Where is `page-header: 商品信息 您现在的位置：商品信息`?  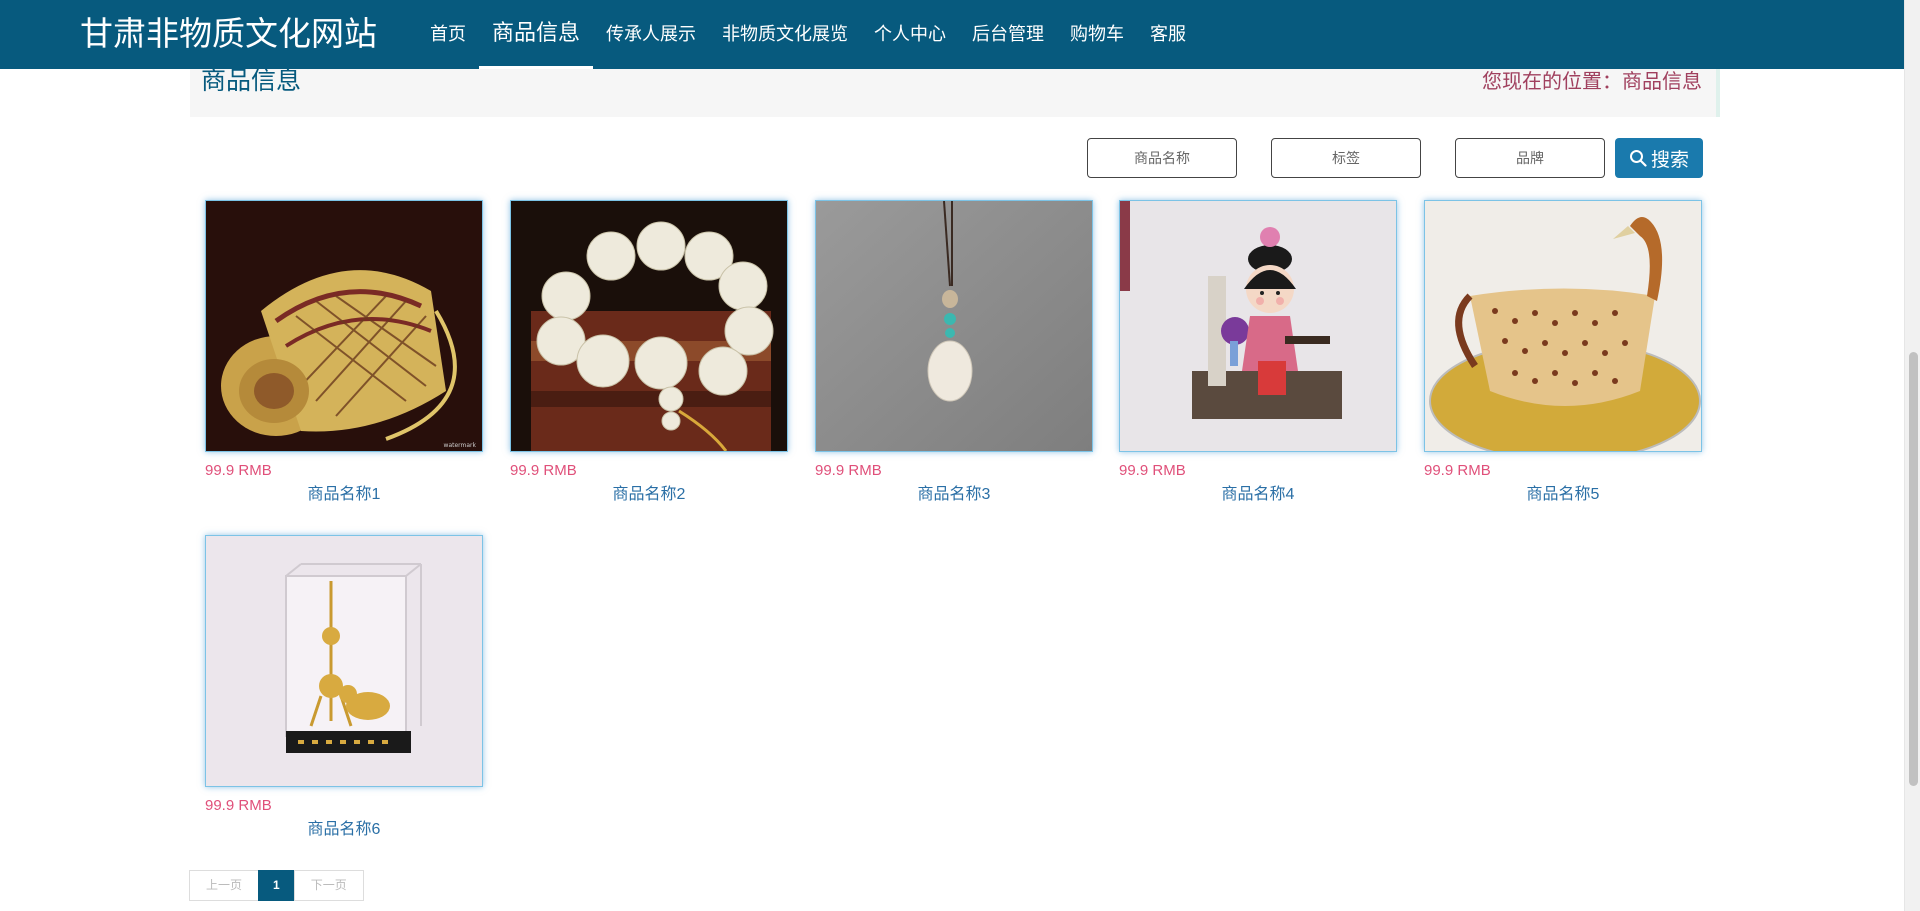 page-header: 商品信息 您现在的位置：商品信息 is located at coordinates (955, 89).